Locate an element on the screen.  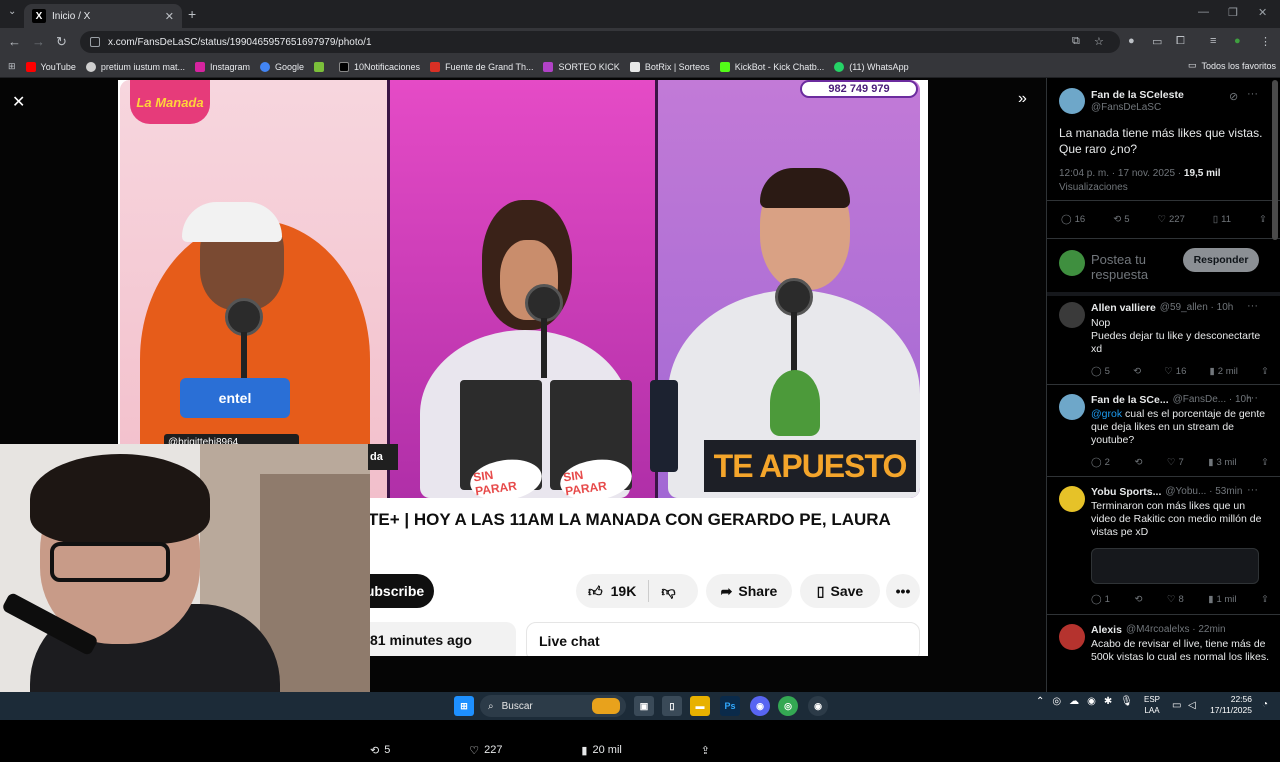
repost-button: ⟲ 5 is located at coordinates (380, 750).